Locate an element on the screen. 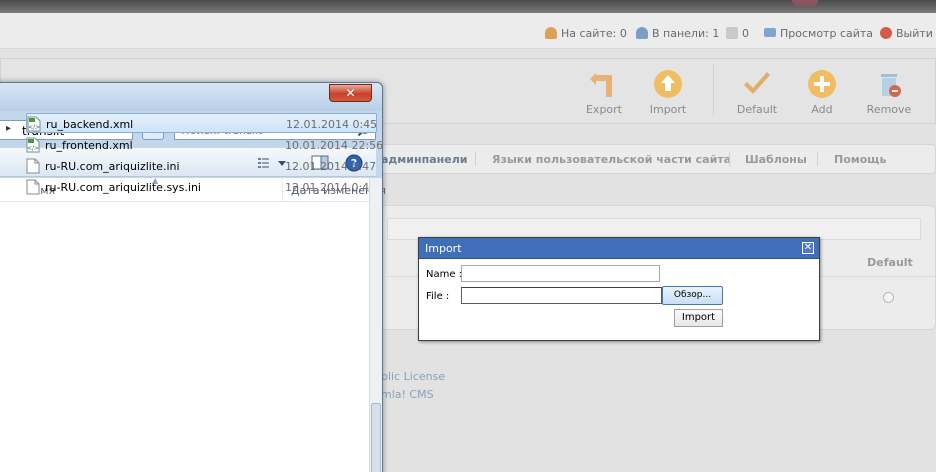  tab-admin-languages: админпанели is located at coordinates (424, 159).